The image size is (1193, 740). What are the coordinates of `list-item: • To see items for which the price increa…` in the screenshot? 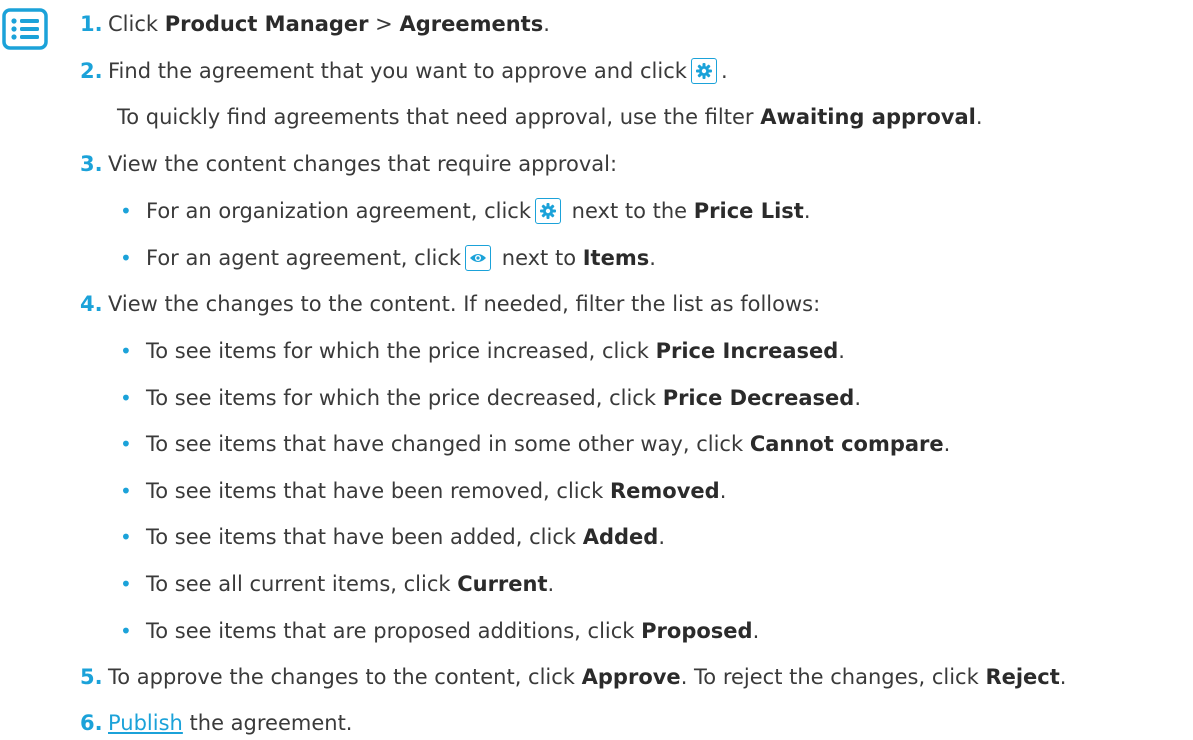 It's located at (482, 351).